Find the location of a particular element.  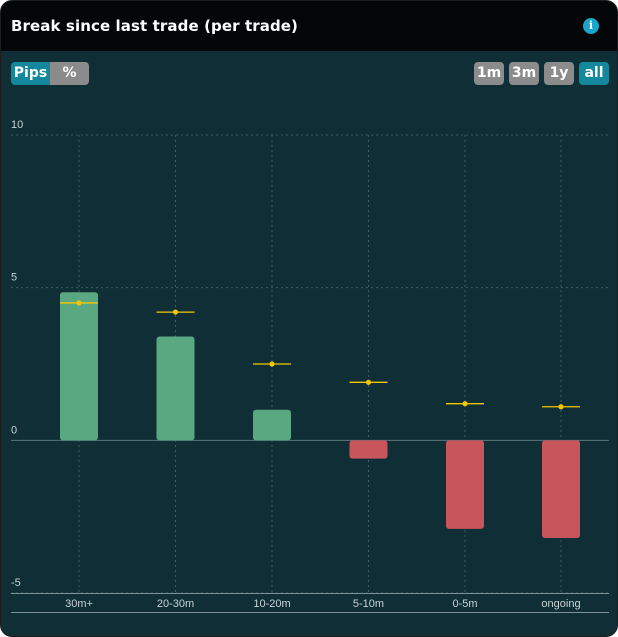

x-tick-label: 0-5m is located at coordinates (464, 604).